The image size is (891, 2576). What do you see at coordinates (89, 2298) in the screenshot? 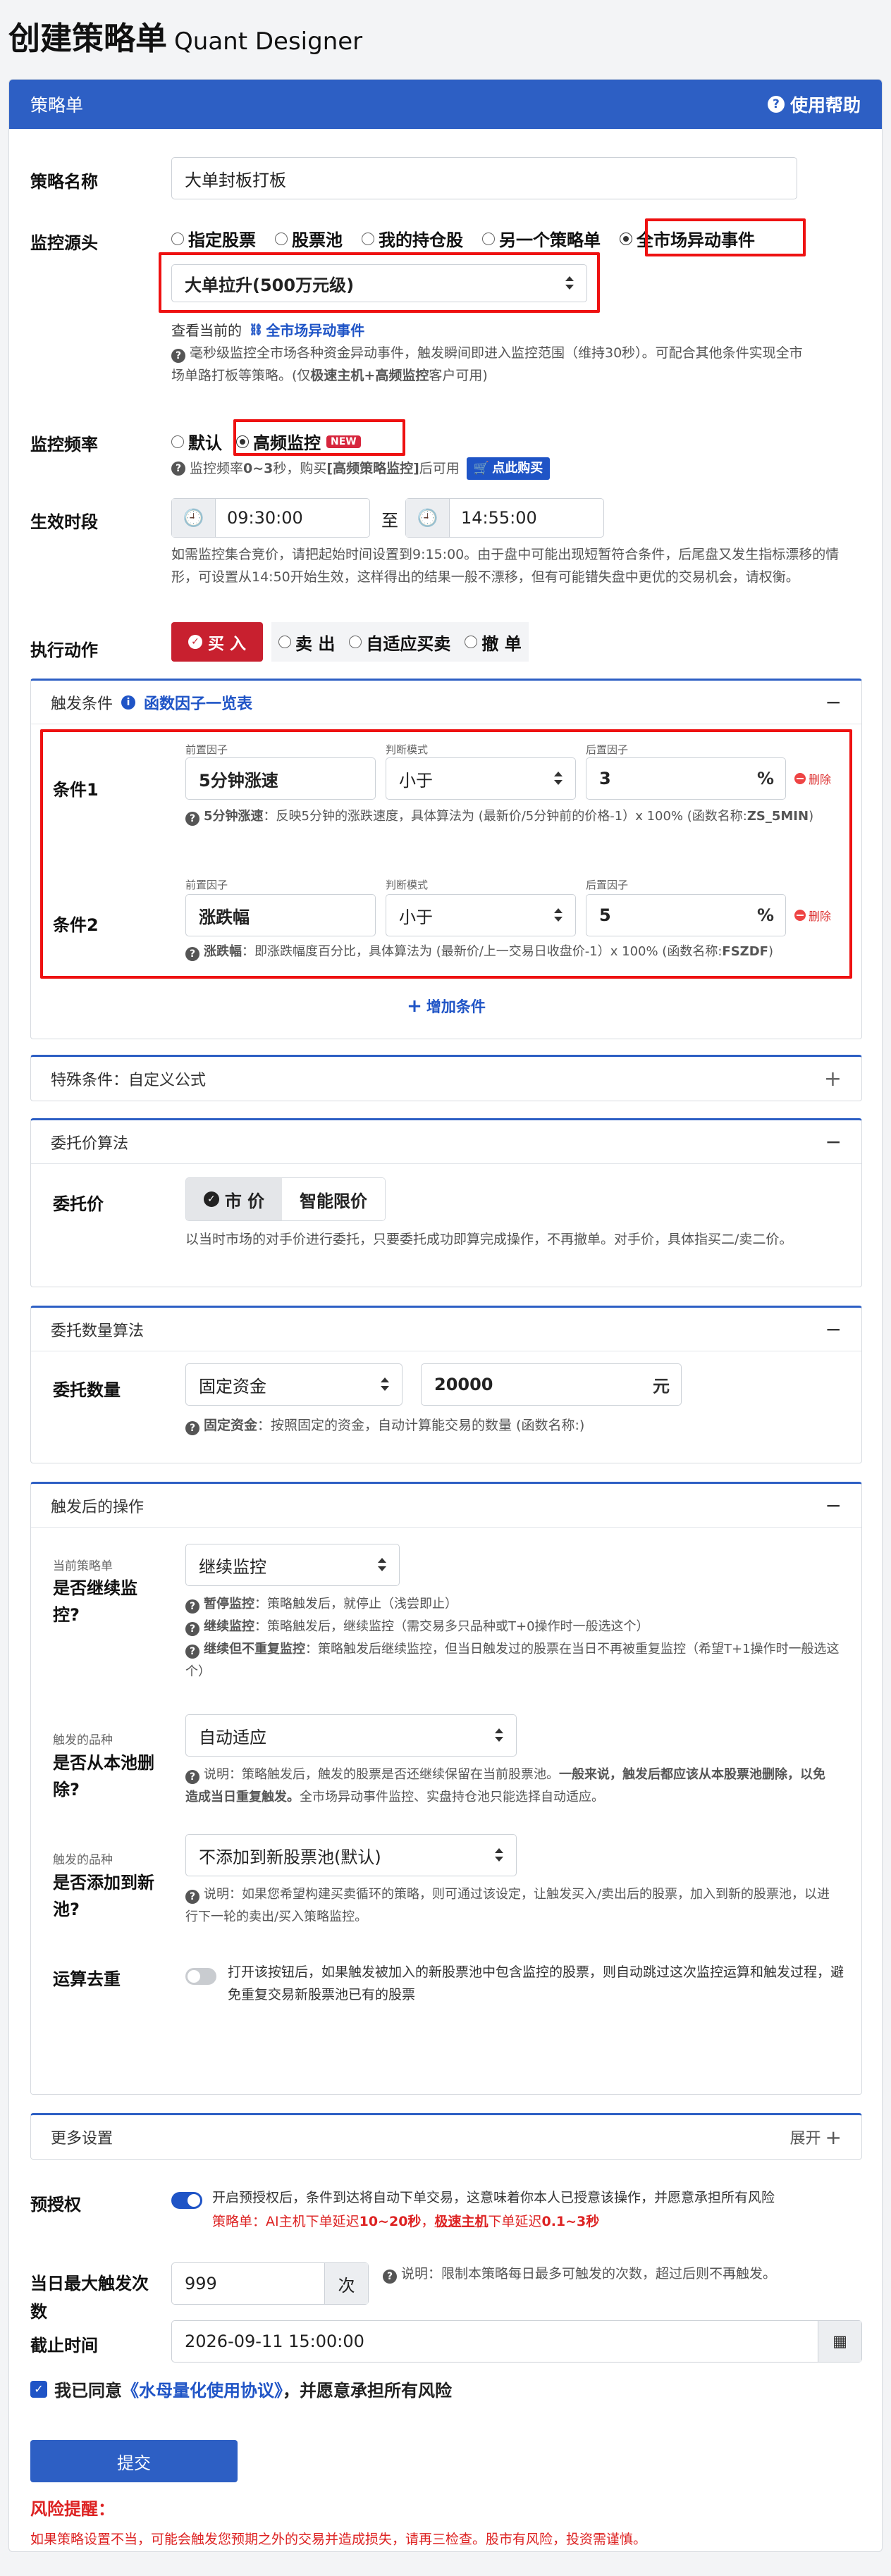
I see `daily-max-label: 当日最大触发次数` at bounding box center [89, 2298].